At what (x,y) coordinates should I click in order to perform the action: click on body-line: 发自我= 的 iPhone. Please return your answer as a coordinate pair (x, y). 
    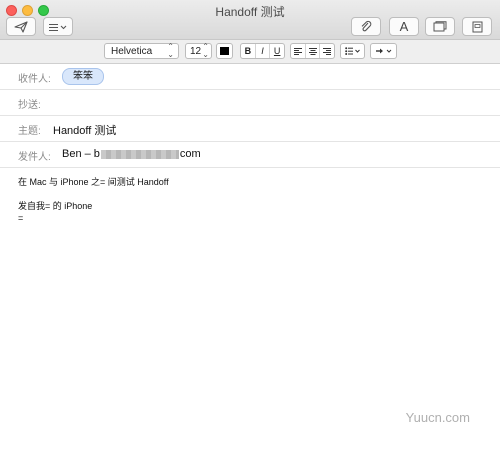
    Looking at the image, I should click on (55, 206).